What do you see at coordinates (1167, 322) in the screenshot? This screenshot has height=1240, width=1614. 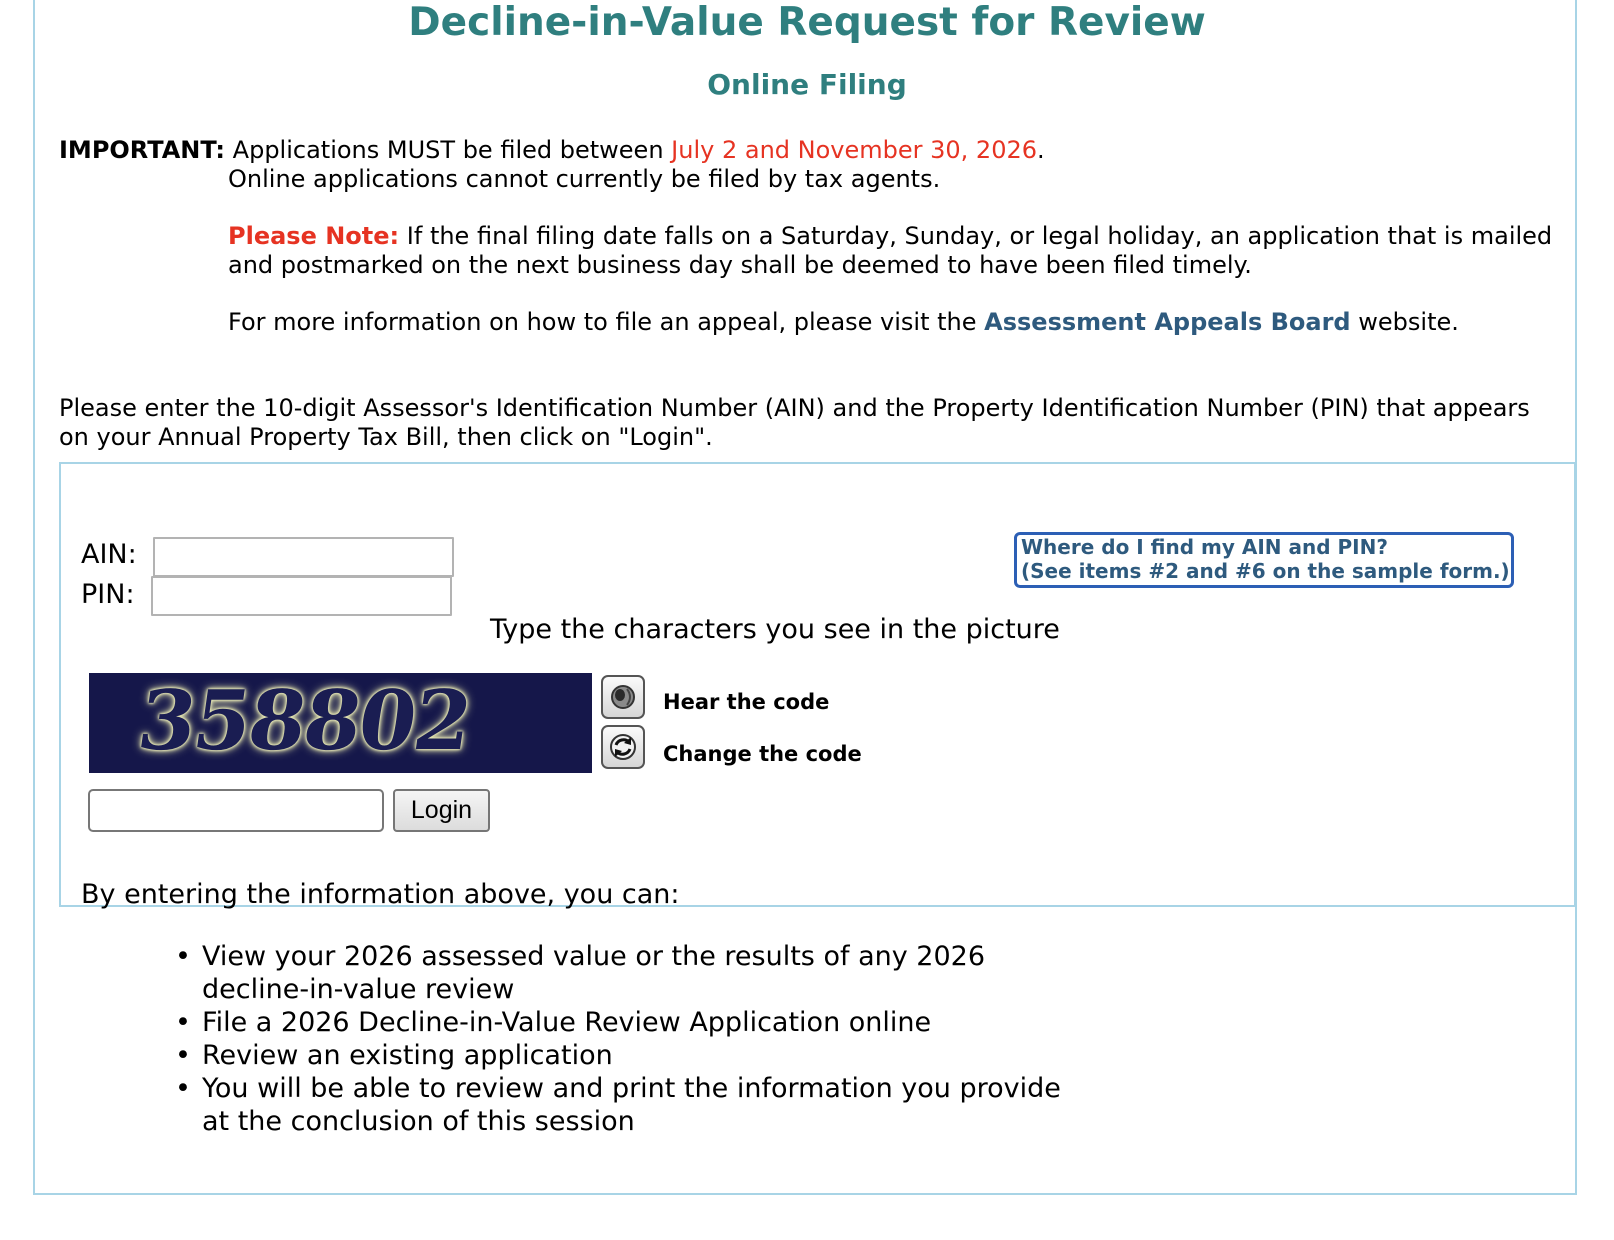 I see `assessment-appeals-board-link: Assessment Appeals Board` at bounding box center [1167, 322].